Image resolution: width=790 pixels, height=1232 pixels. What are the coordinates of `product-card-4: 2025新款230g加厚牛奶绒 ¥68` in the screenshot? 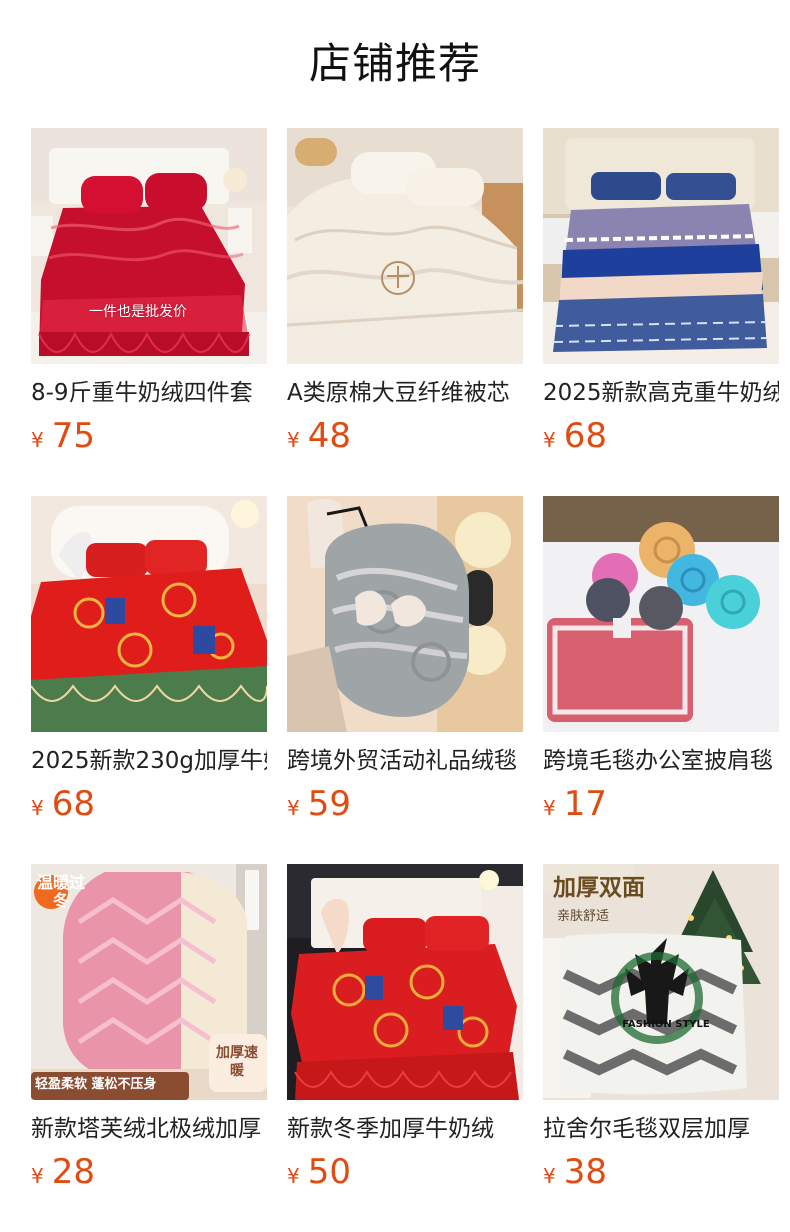 It's located at (149, 661).